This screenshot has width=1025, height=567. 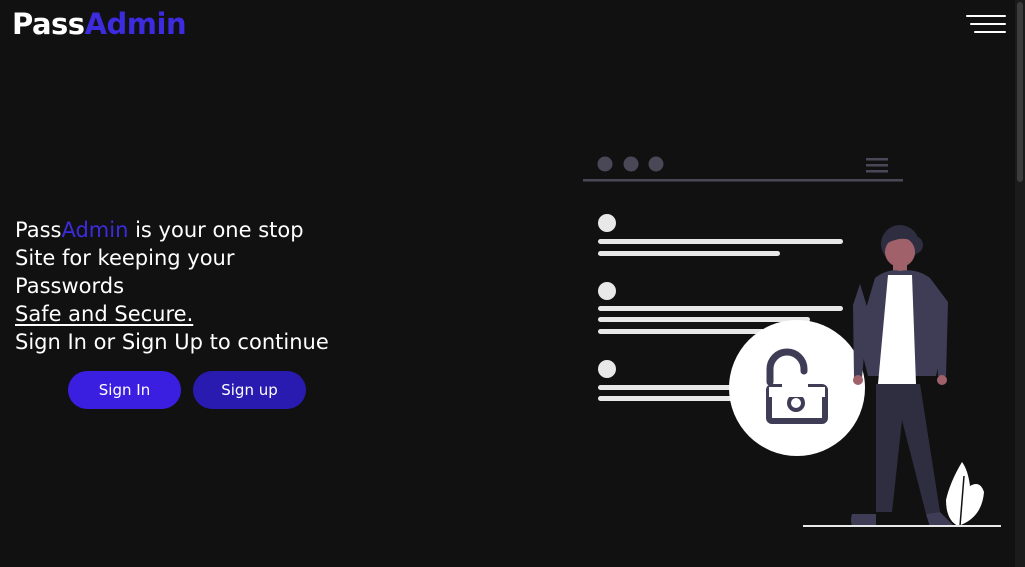 I want to click on site-logo: PassAdmin, so click(x=99, y=24).